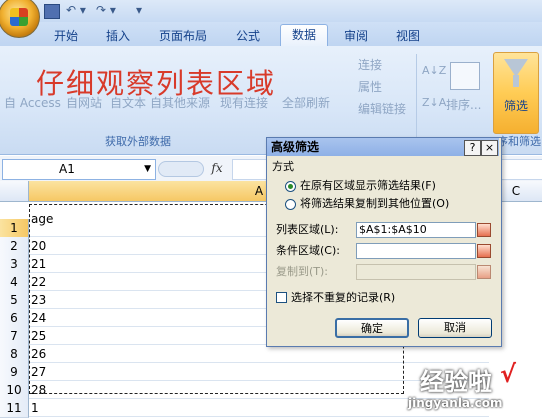 The height and width of the screenshot is (418, 542). What do you see at coordinates (67, 169) in the screenshot?
I see `name-box-value: A1` at bounding box center [67, 169].